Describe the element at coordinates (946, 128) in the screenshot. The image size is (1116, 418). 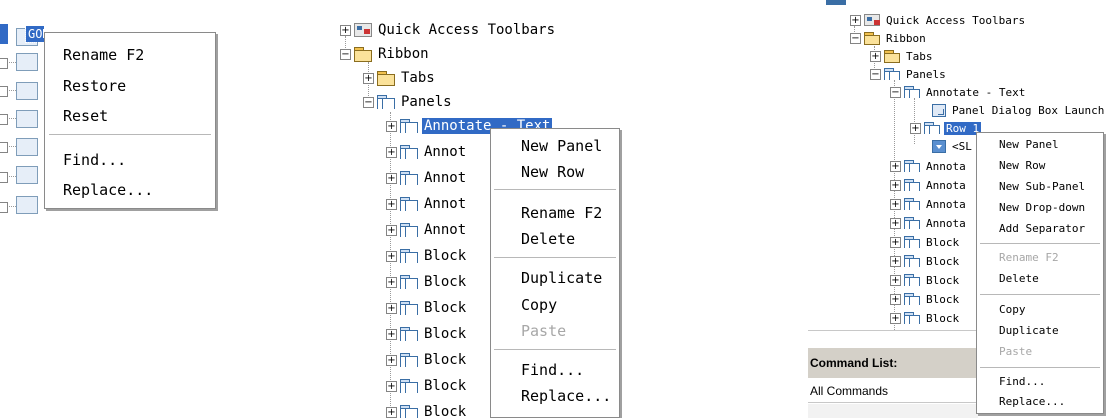
I see `tree-item-row: + Row 1` at that location.